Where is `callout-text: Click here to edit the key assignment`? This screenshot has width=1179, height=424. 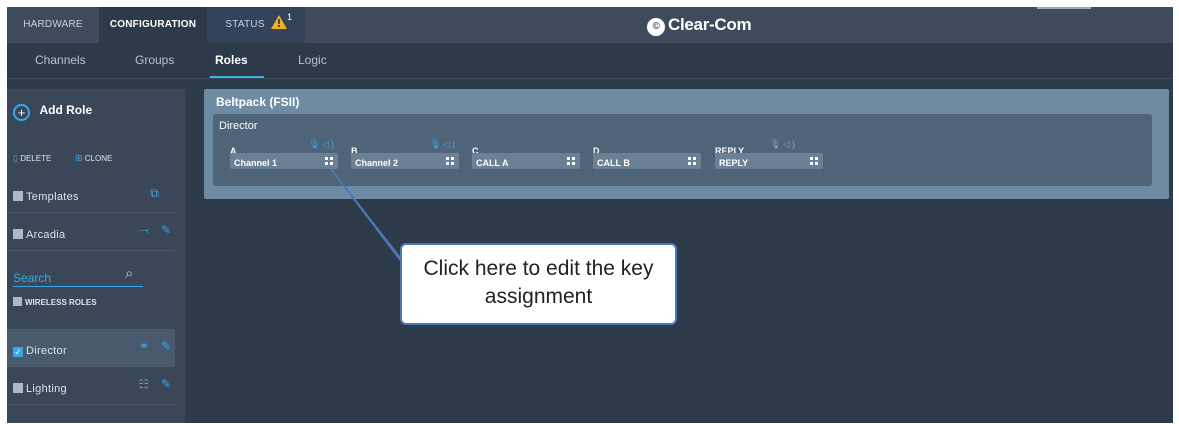
callout-text: Click here to edit the key assignment is located at coordinates (538, 282).